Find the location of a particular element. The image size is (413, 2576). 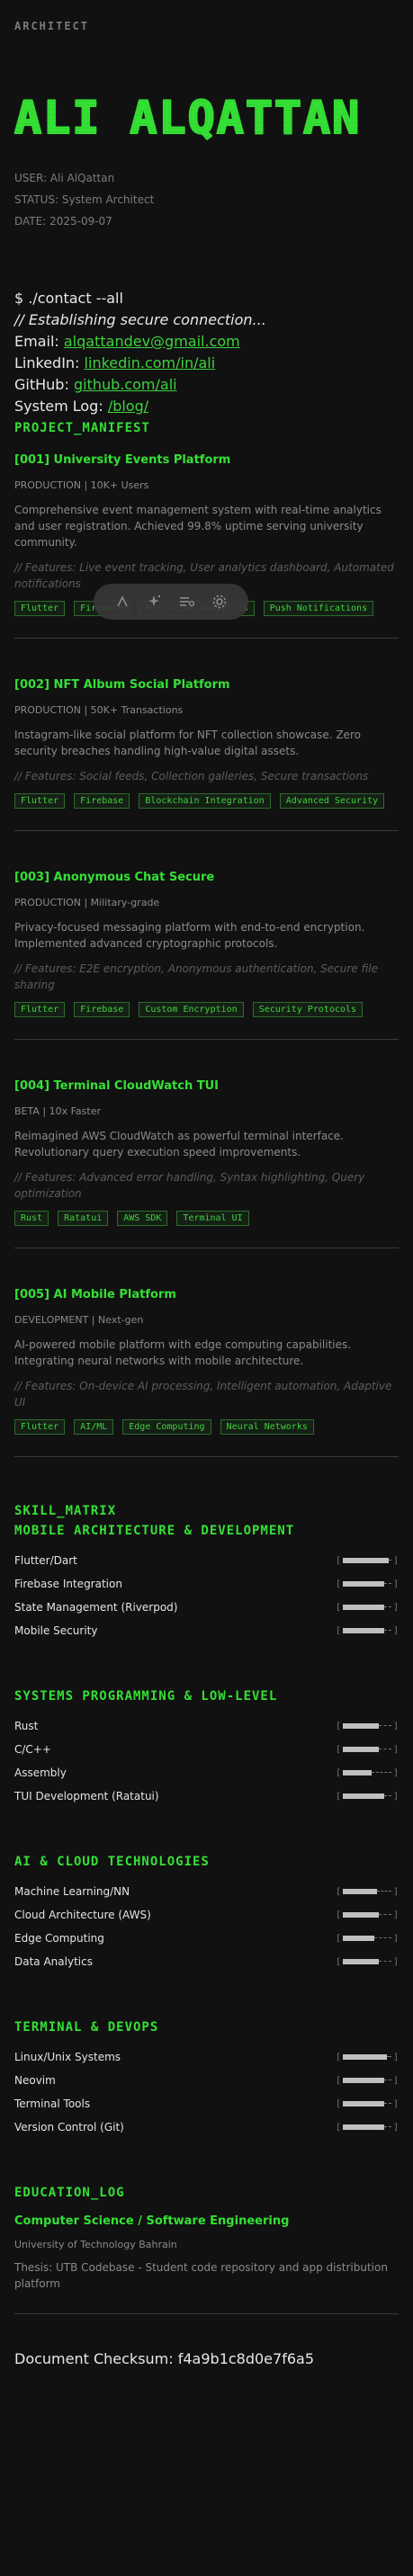

project-status: PRODUCTION | 50K+ Transactions is located at coordinates (99, 710).